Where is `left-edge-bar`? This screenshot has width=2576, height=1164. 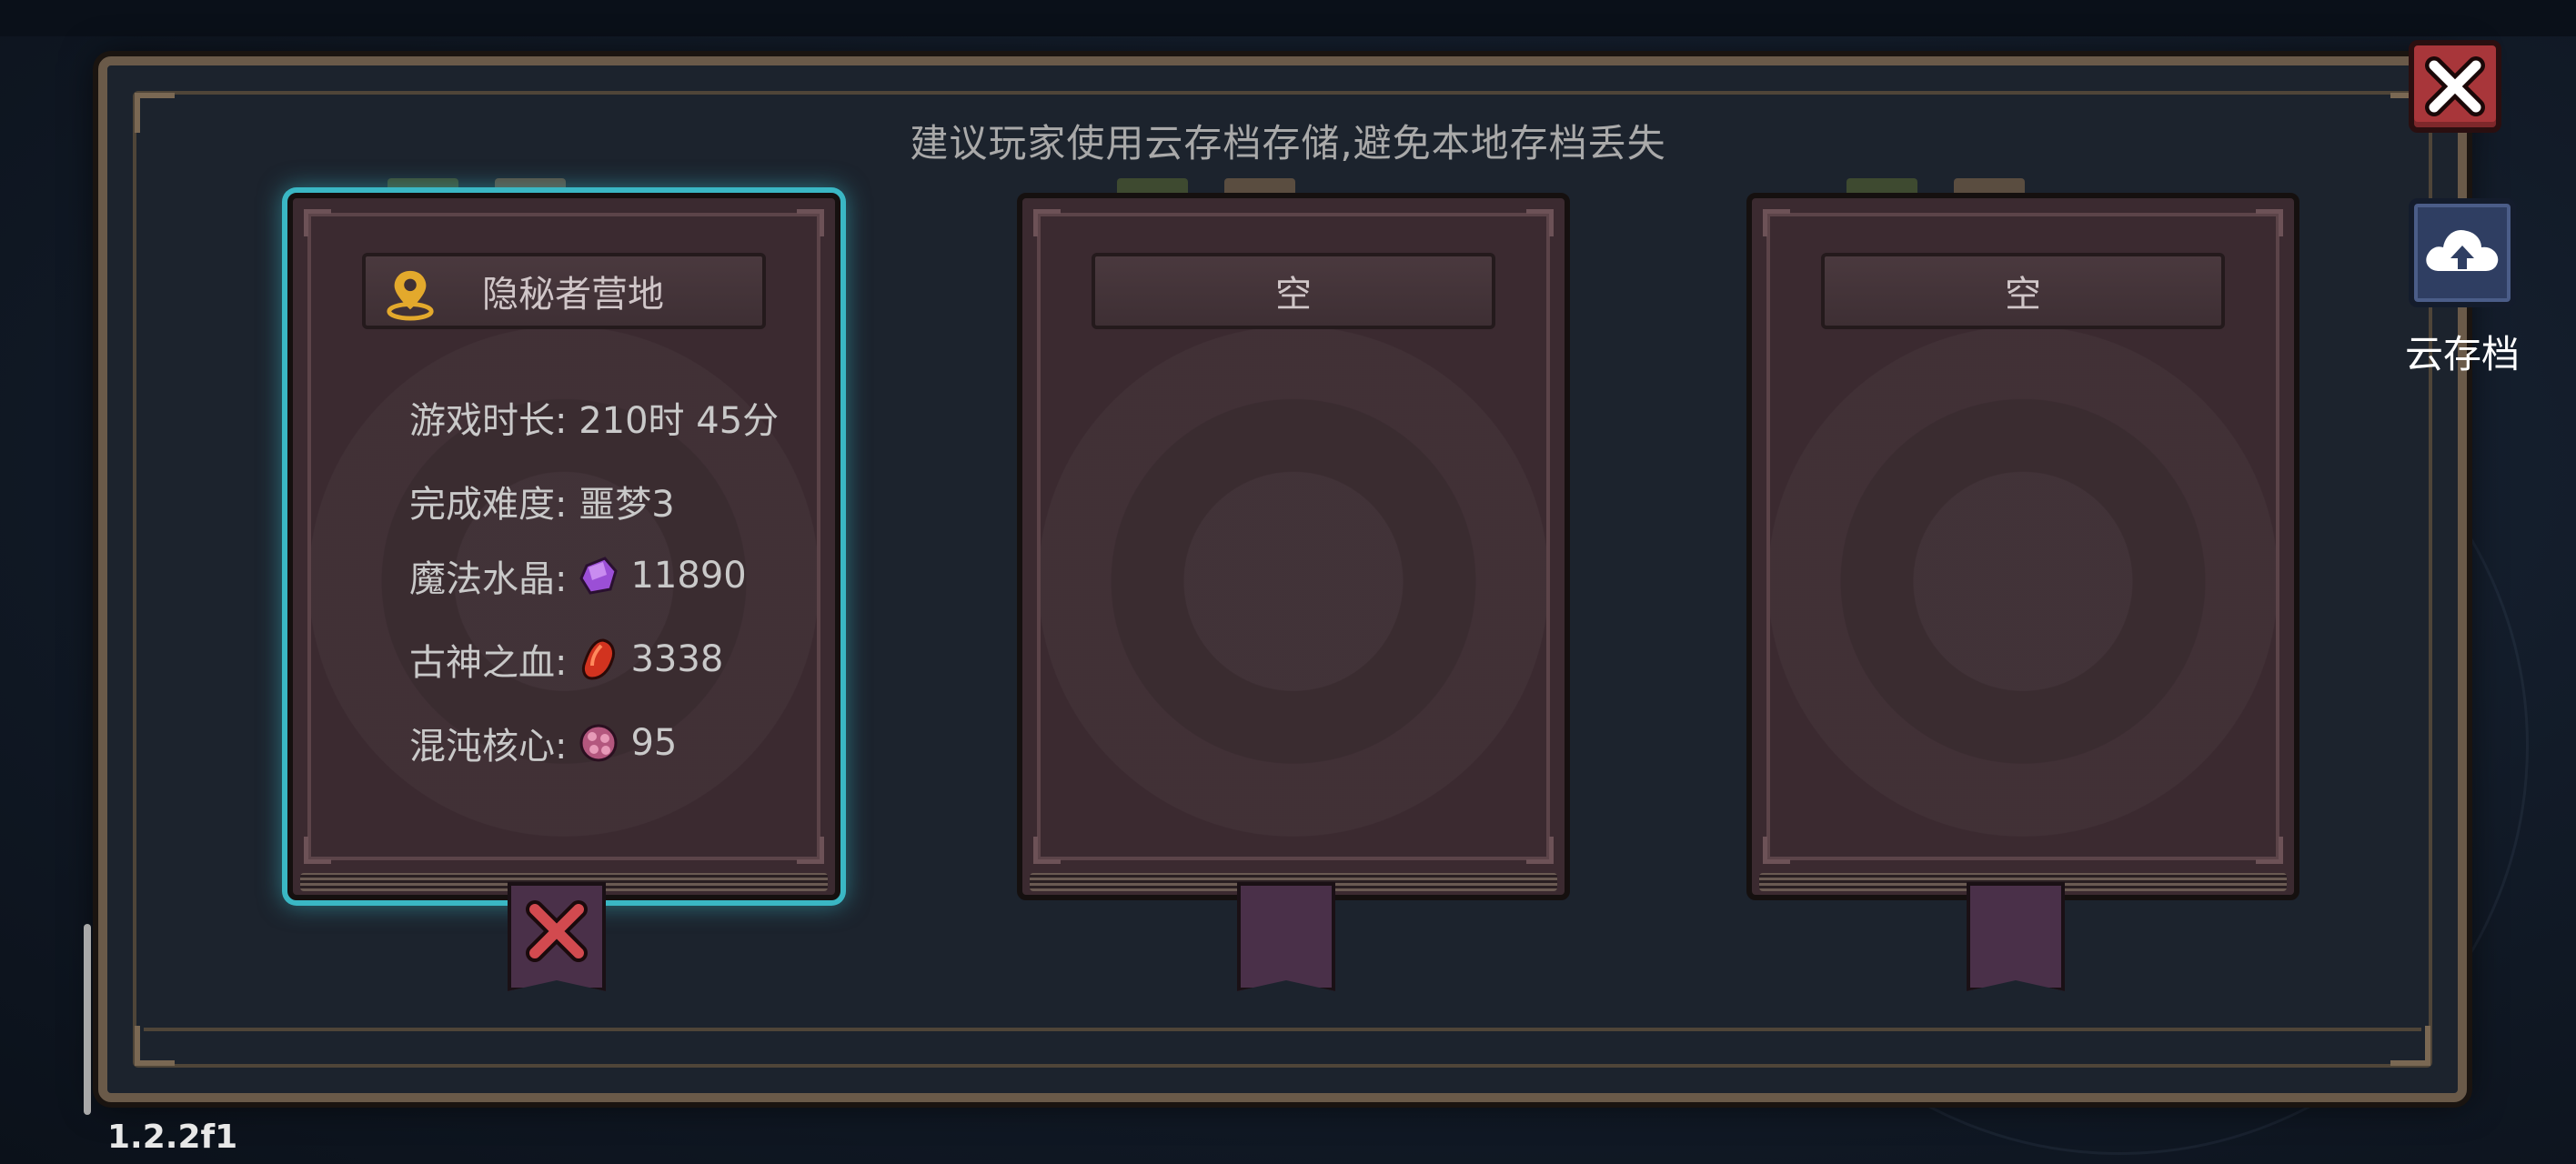 left-edge-bar is located at coordinates (87, 1019).